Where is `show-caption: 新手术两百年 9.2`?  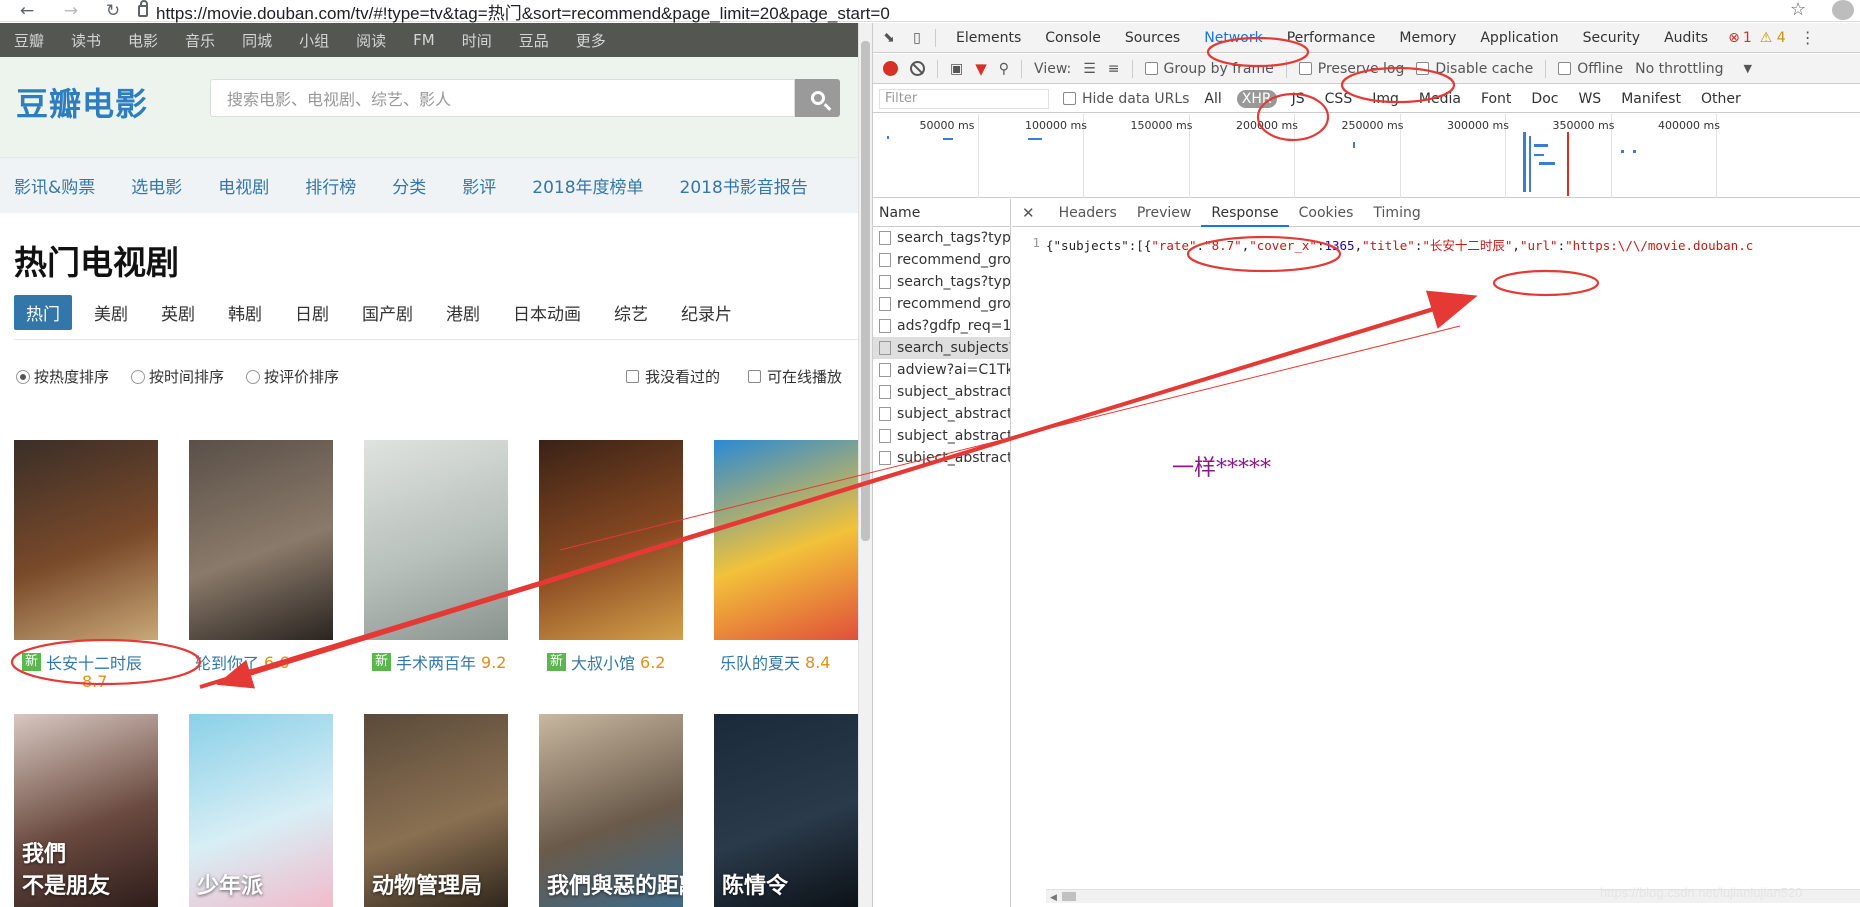
show-caption: 新手术两百年 9.2 is located at coordinates (439, 662).